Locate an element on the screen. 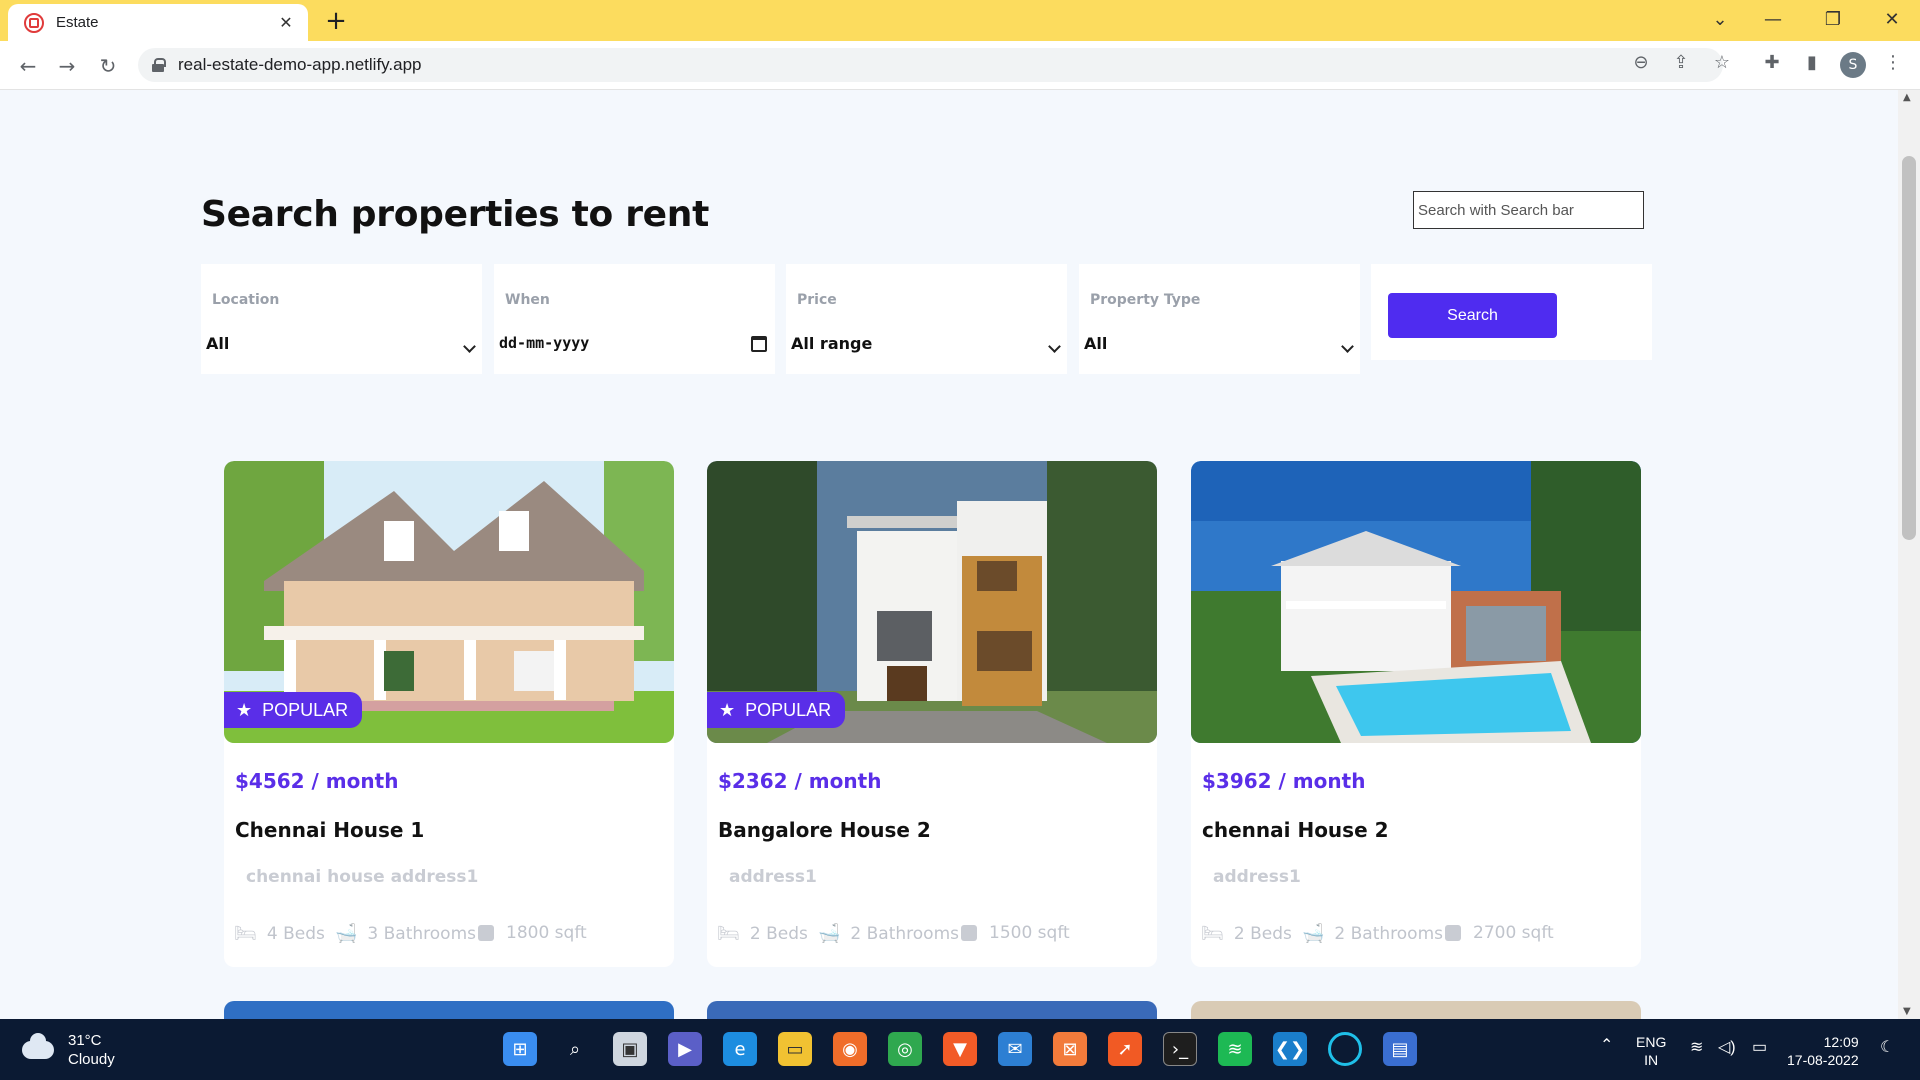  area-info: 2700 sqft is located at coordinates (1499, 933).